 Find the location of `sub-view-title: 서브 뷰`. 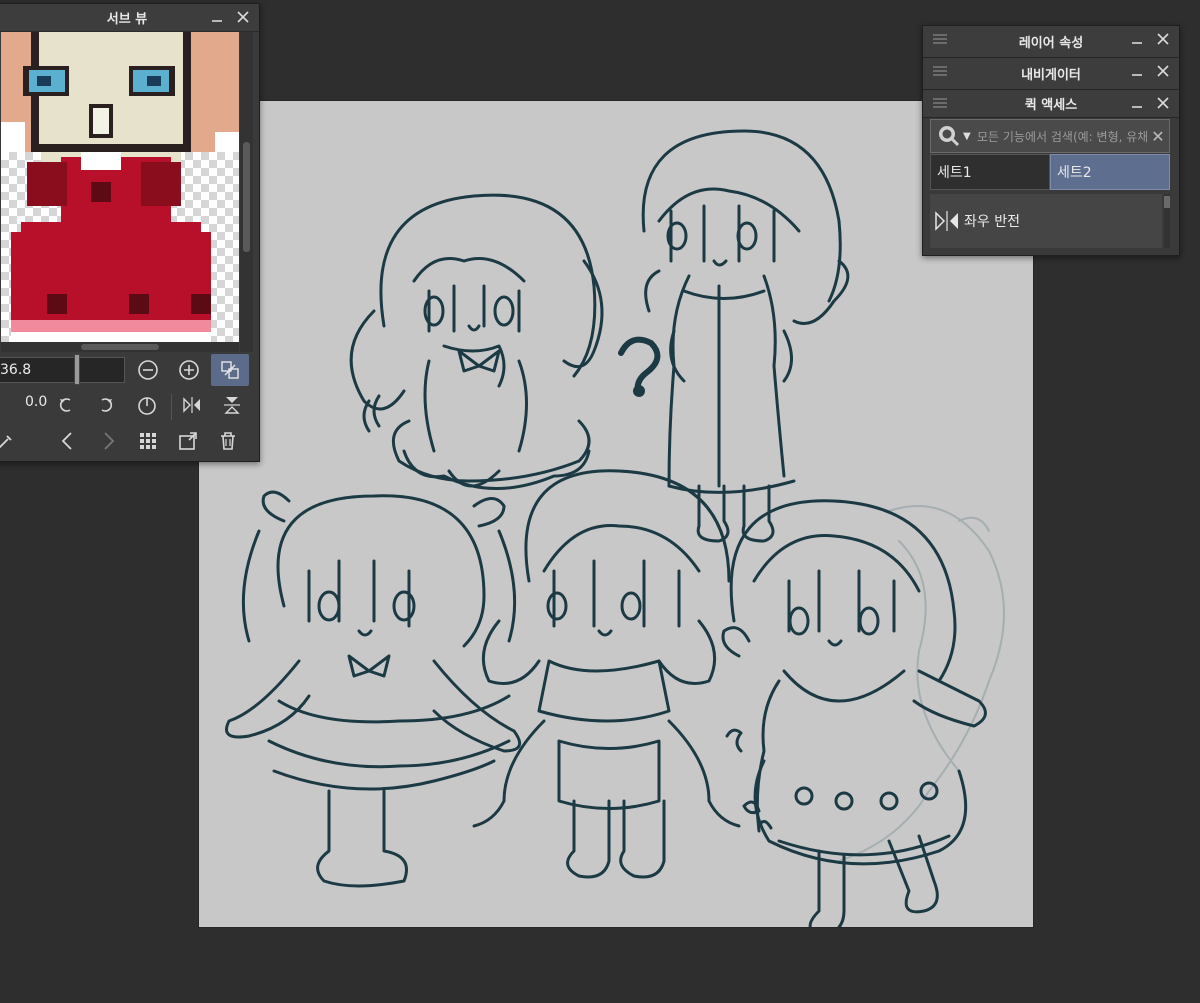

sub-view-title: 서브 뷰 is located at coordinates (127, 19).